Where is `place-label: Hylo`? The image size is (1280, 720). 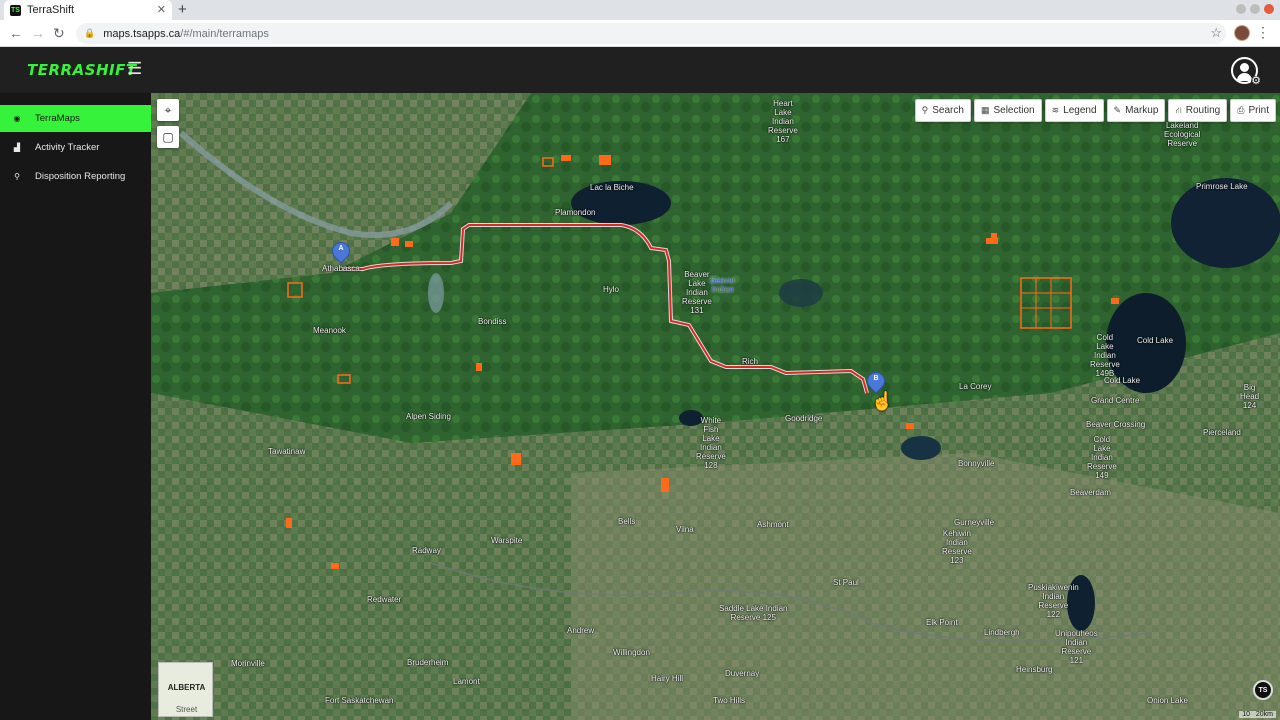
place-label: Hylo is located at coordinates (611, 289).